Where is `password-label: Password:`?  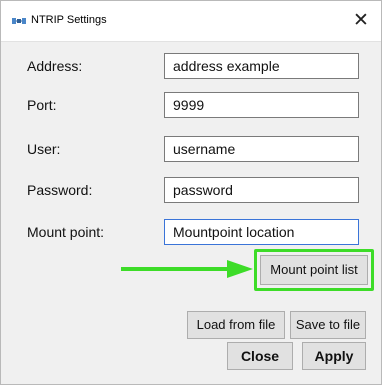 password-label: Password: is located at coordinates (60, 190).